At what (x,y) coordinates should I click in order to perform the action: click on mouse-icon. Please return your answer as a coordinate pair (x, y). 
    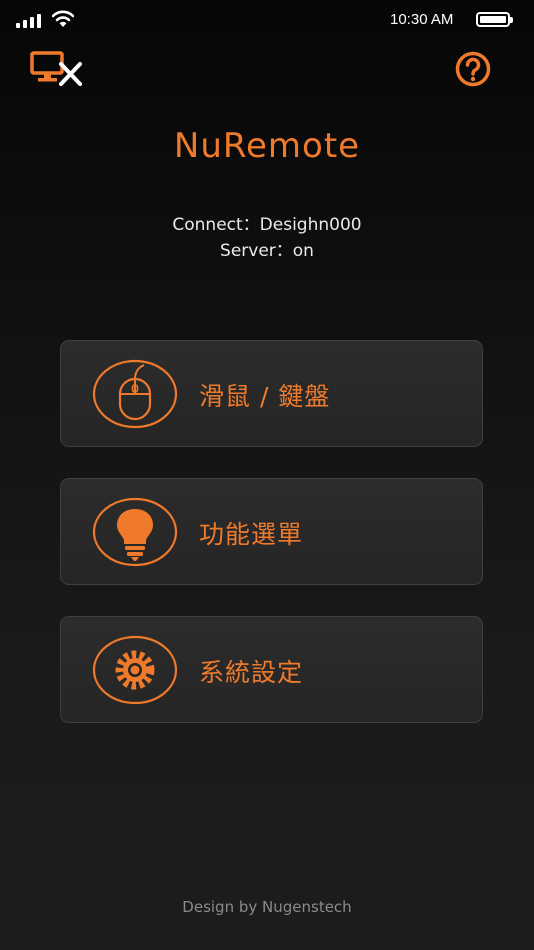
    Looking at the image, I should click on (135, 394).